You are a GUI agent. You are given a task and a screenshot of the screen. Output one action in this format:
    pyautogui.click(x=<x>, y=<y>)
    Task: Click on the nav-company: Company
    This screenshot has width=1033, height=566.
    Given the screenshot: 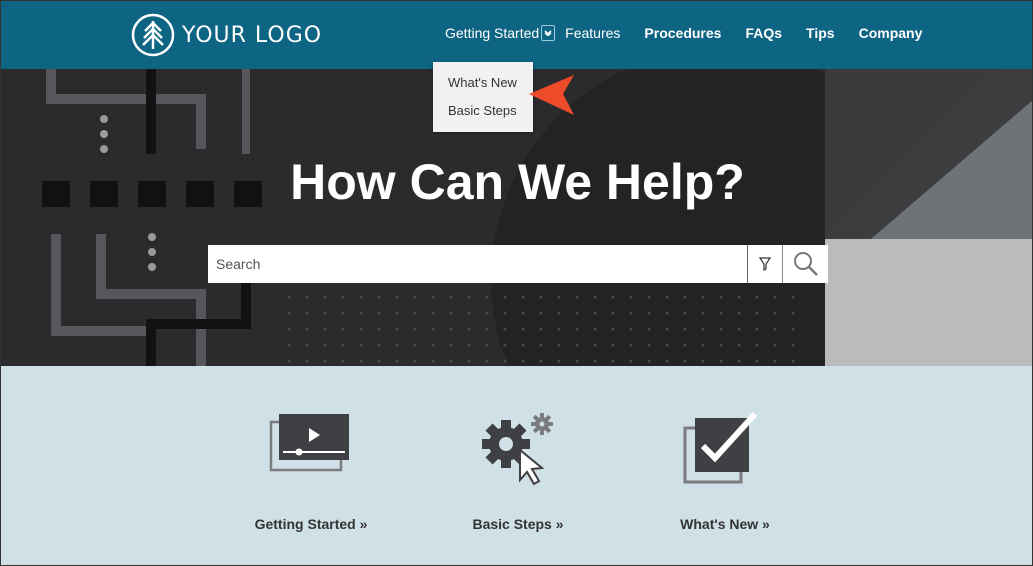 What is the action you would take?
    pyautogui.click(x=891, y=33)
    